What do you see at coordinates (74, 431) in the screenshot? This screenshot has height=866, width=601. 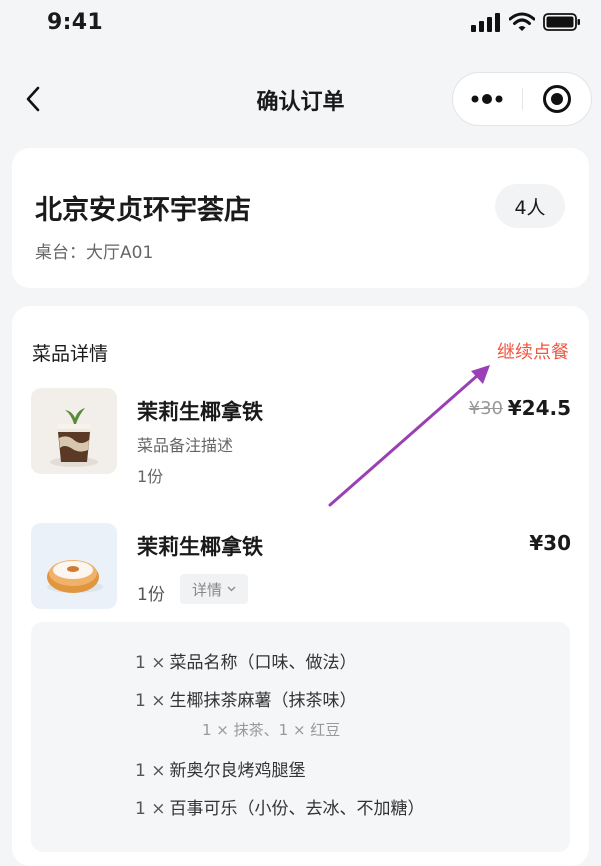 I see `dish-image-latte` at bounding box center [74, 431].